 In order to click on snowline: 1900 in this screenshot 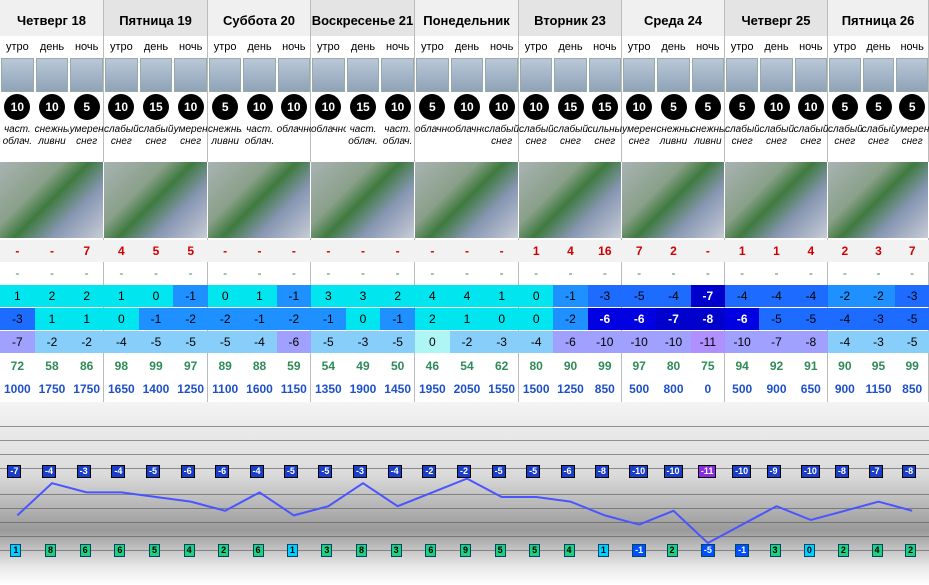, I will do `click(363, 389)`.